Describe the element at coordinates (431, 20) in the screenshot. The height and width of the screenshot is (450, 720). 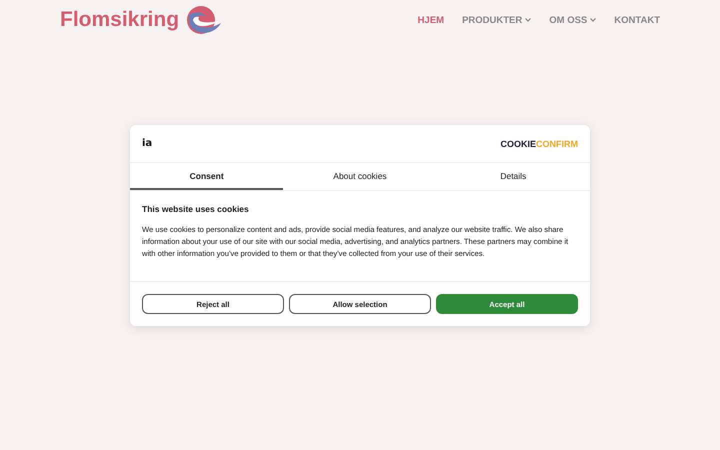
I see `nav-link: HJEM` at that location.